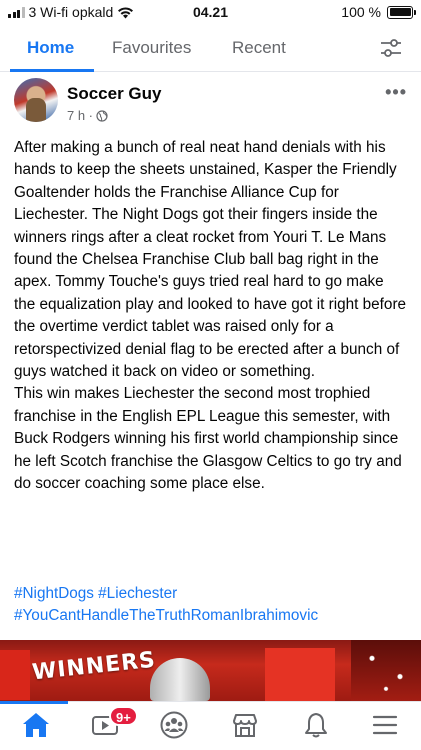 The image size is (421, 750). What do you see at coordinates (210, 725) in the screenshot?
I see `bottom-nav: 9+` at bounding box center [210, 725].